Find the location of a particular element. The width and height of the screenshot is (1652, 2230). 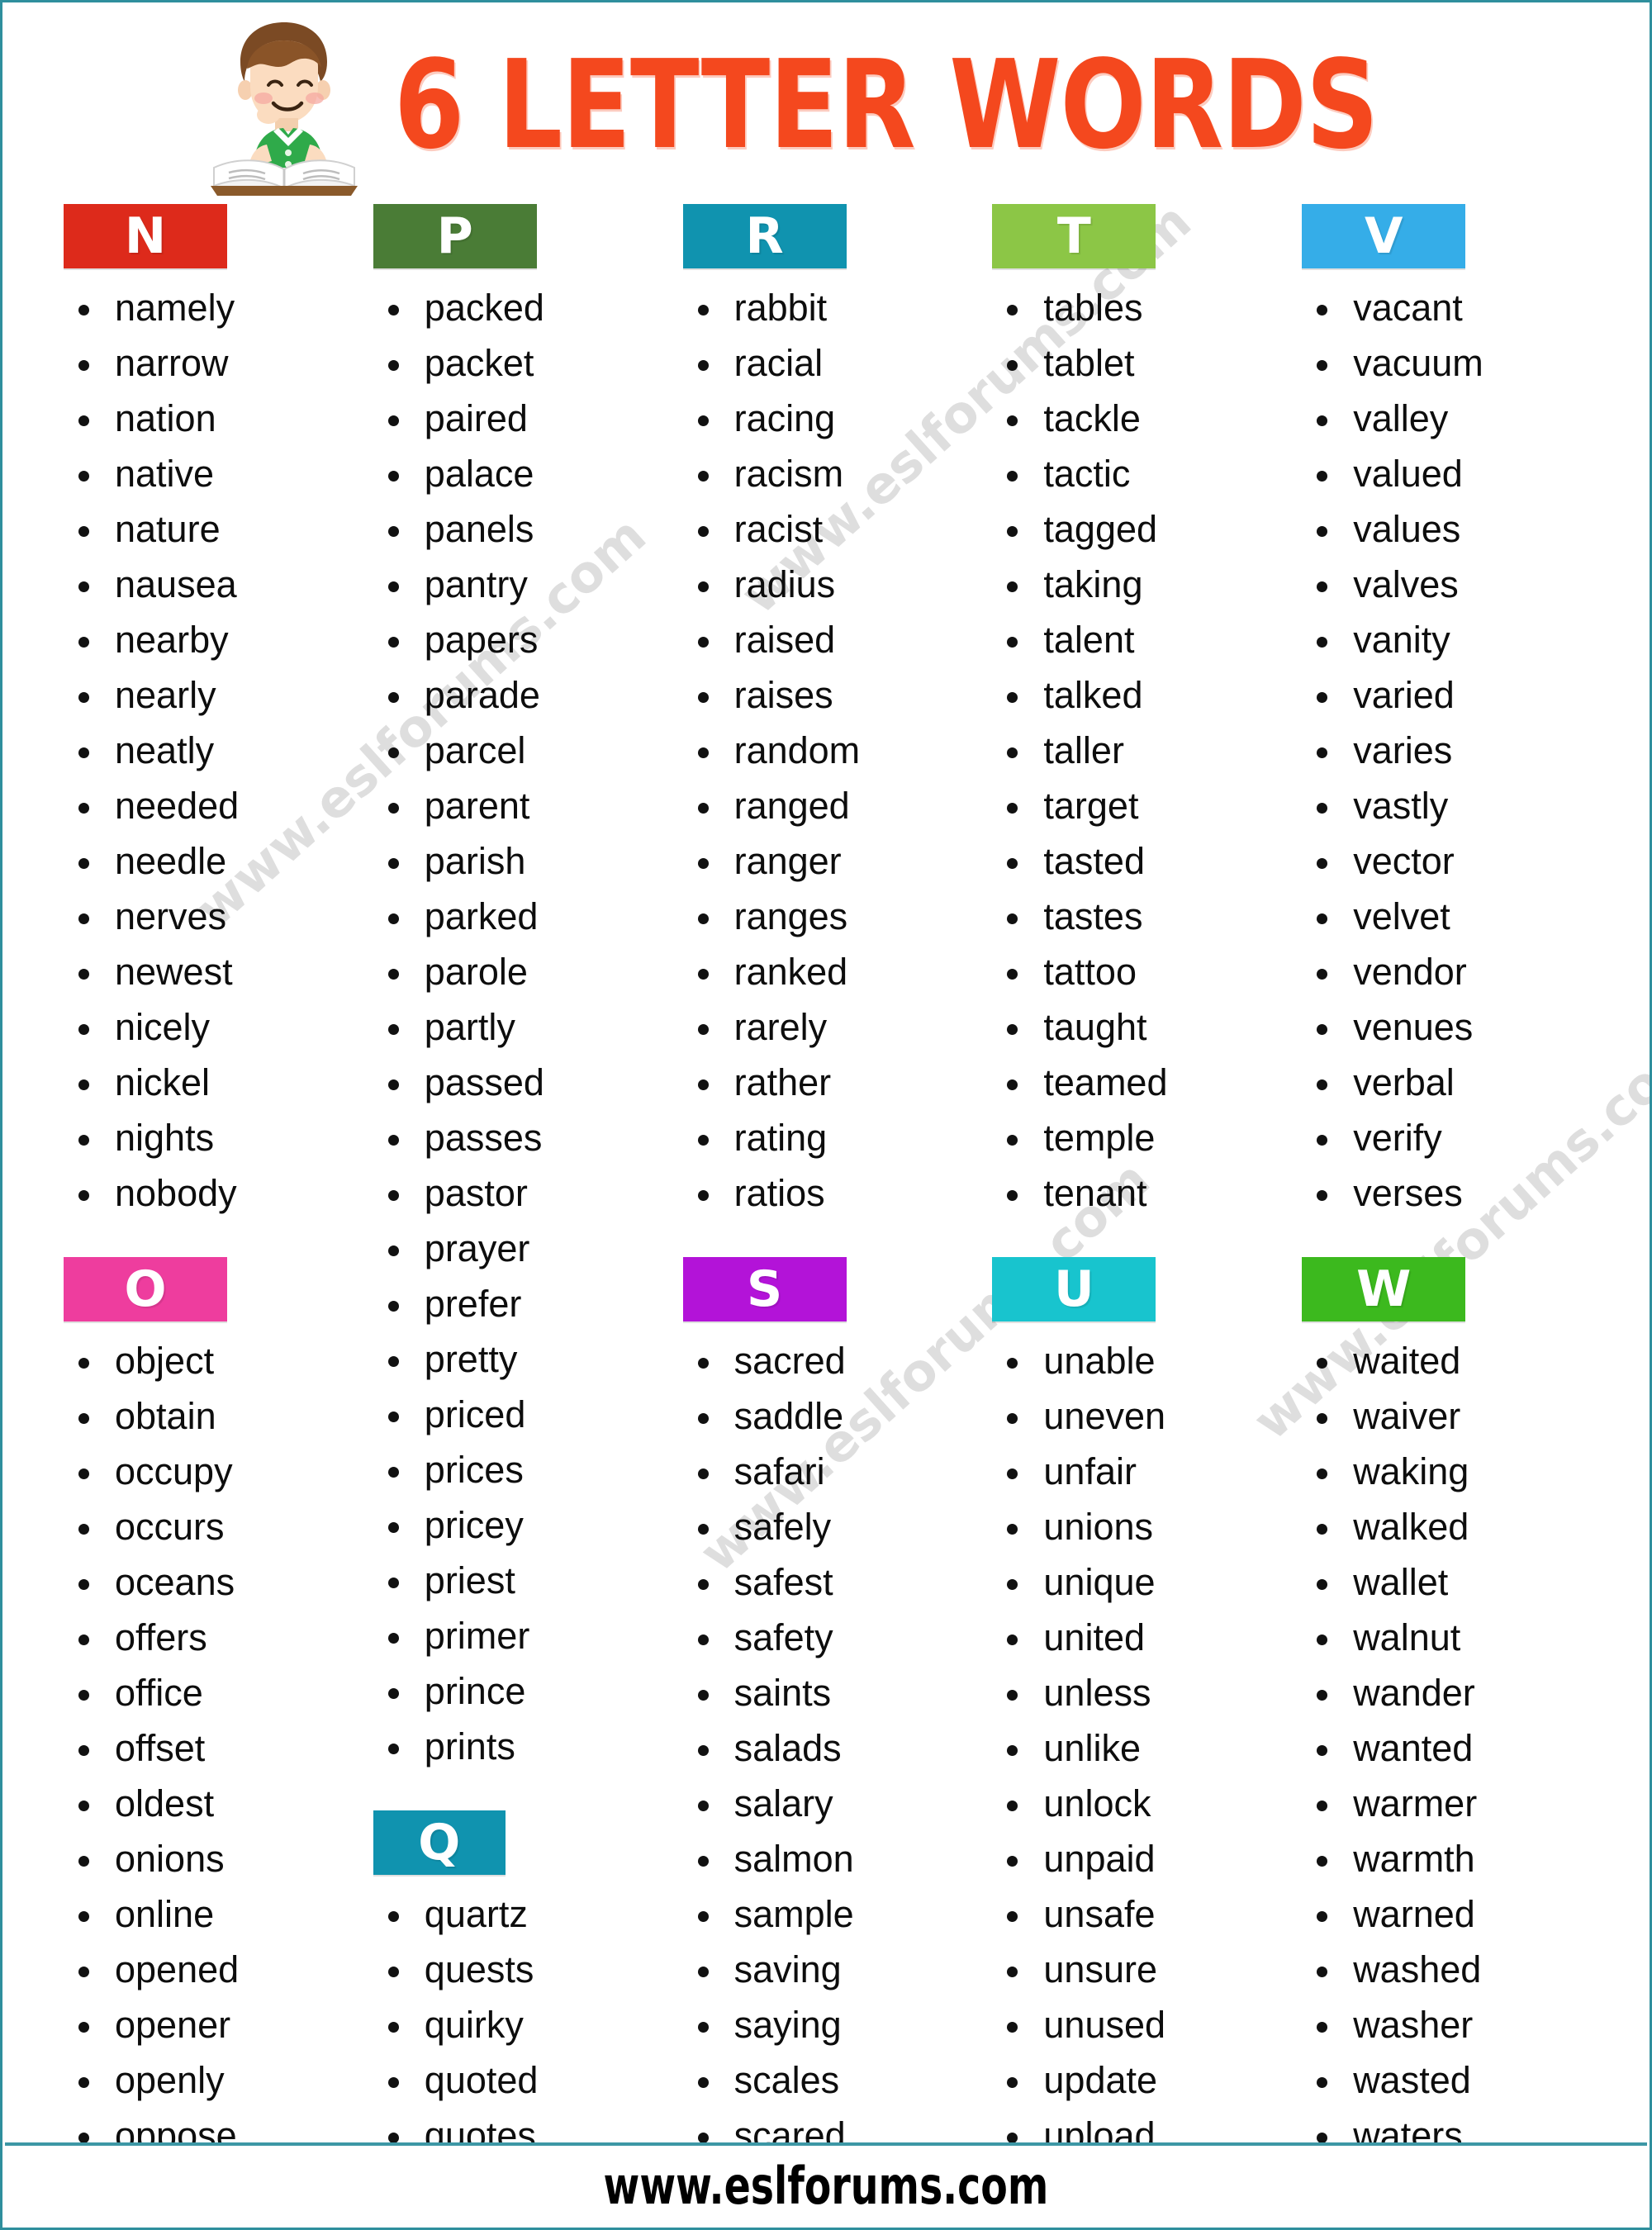

word-item: temple is located at coordinates (1139, 1137).